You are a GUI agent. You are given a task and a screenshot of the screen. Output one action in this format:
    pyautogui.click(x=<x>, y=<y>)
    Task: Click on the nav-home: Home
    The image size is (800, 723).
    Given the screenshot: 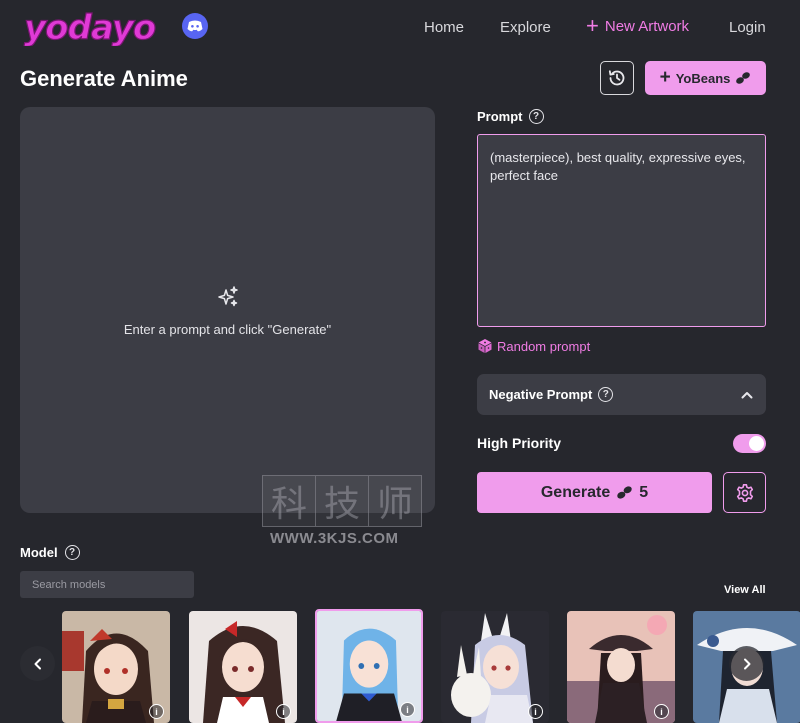 What is the action you would take?
    pyautogui.click(x=444, y=27)
    